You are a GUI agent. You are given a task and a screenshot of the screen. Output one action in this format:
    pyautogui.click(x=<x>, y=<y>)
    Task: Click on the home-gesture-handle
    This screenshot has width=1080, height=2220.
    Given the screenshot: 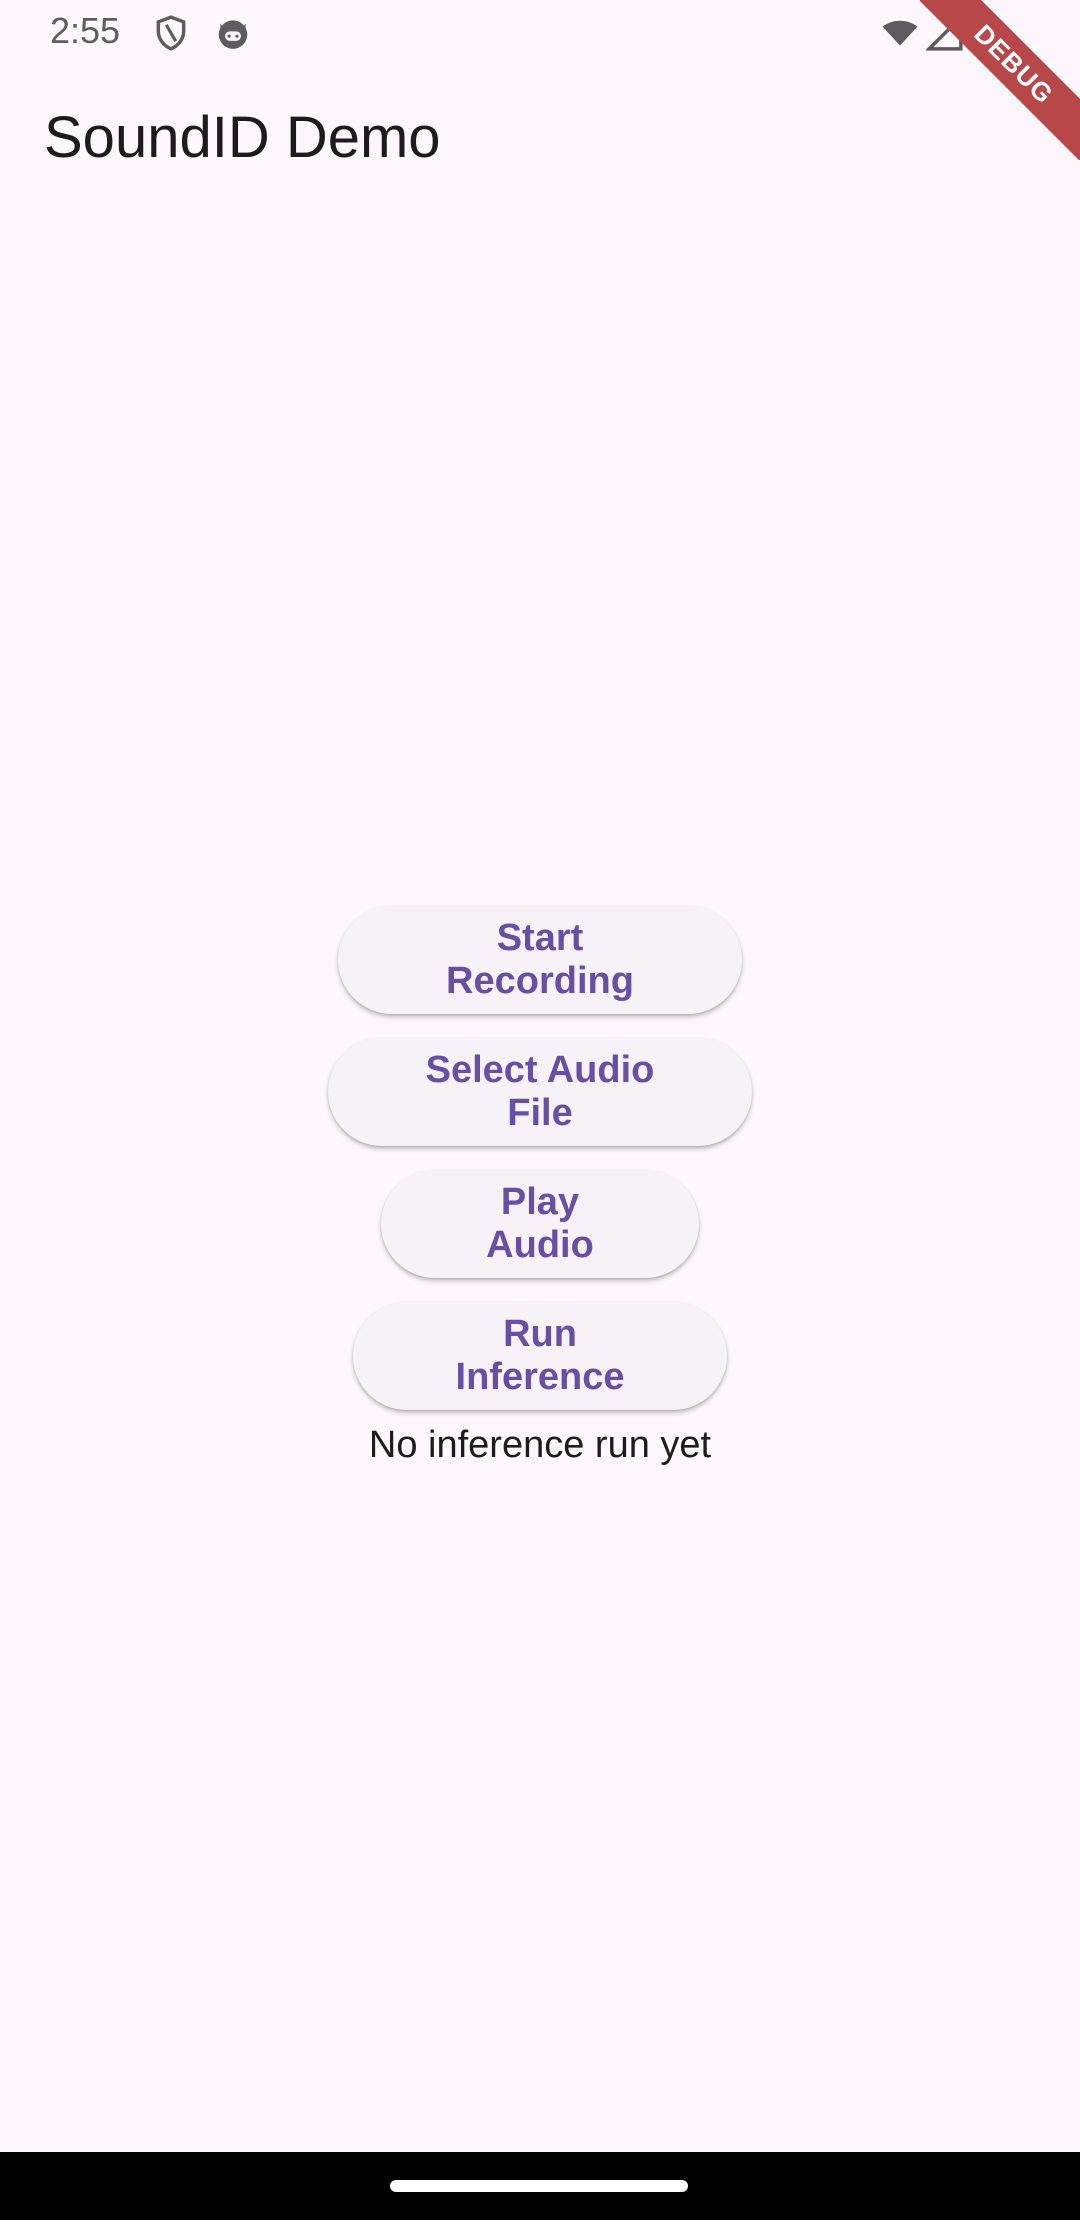 What is the action you would take?
    pyautogui.click(x=539, y=2186)
    